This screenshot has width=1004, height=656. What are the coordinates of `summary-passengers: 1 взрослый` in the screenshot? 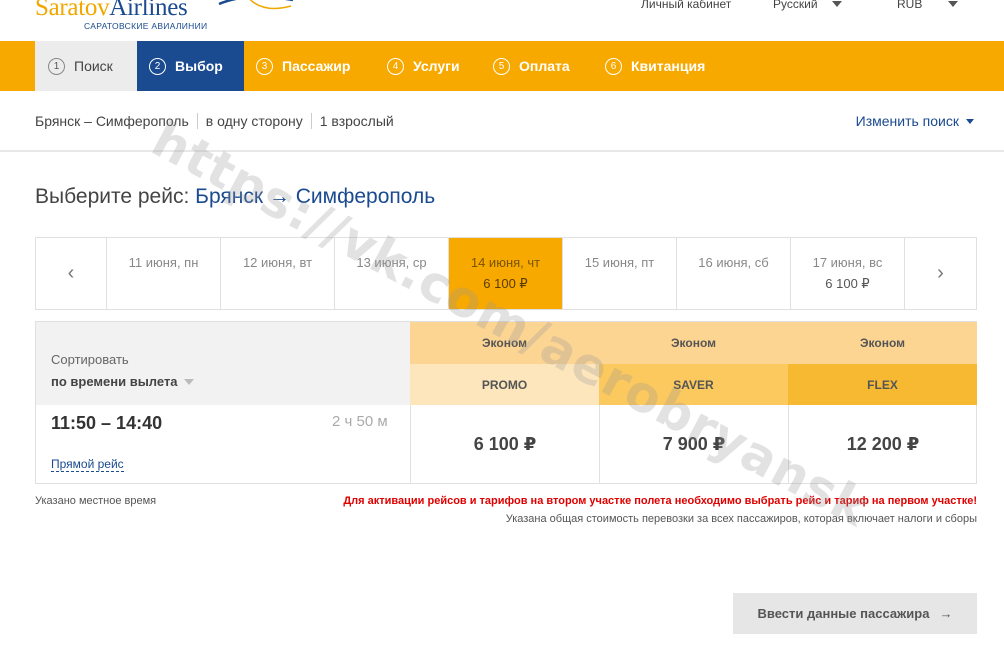 It's located at (356, 121).